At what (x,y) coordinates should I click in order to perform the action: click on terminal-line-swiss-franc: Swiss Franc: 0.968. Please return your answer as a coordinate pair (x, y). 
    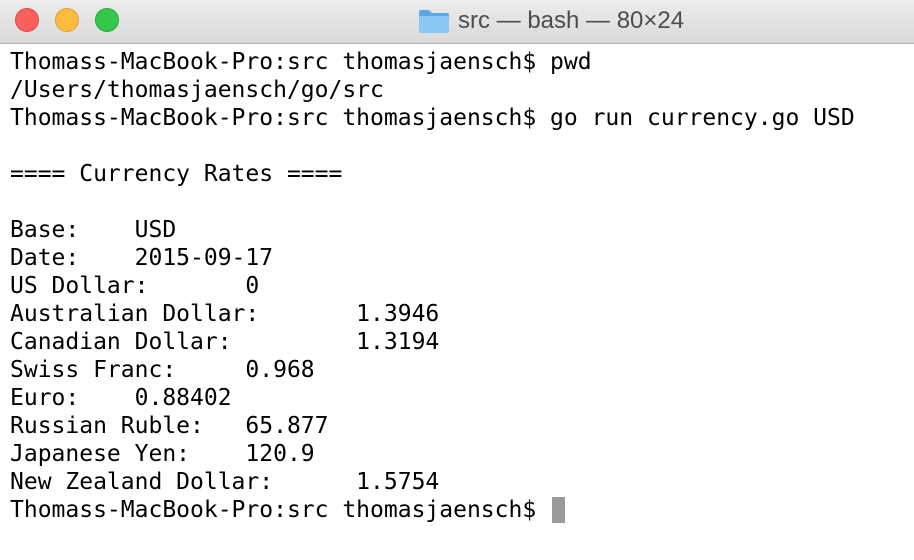
    Looking at the image, I should click on (162, 370).